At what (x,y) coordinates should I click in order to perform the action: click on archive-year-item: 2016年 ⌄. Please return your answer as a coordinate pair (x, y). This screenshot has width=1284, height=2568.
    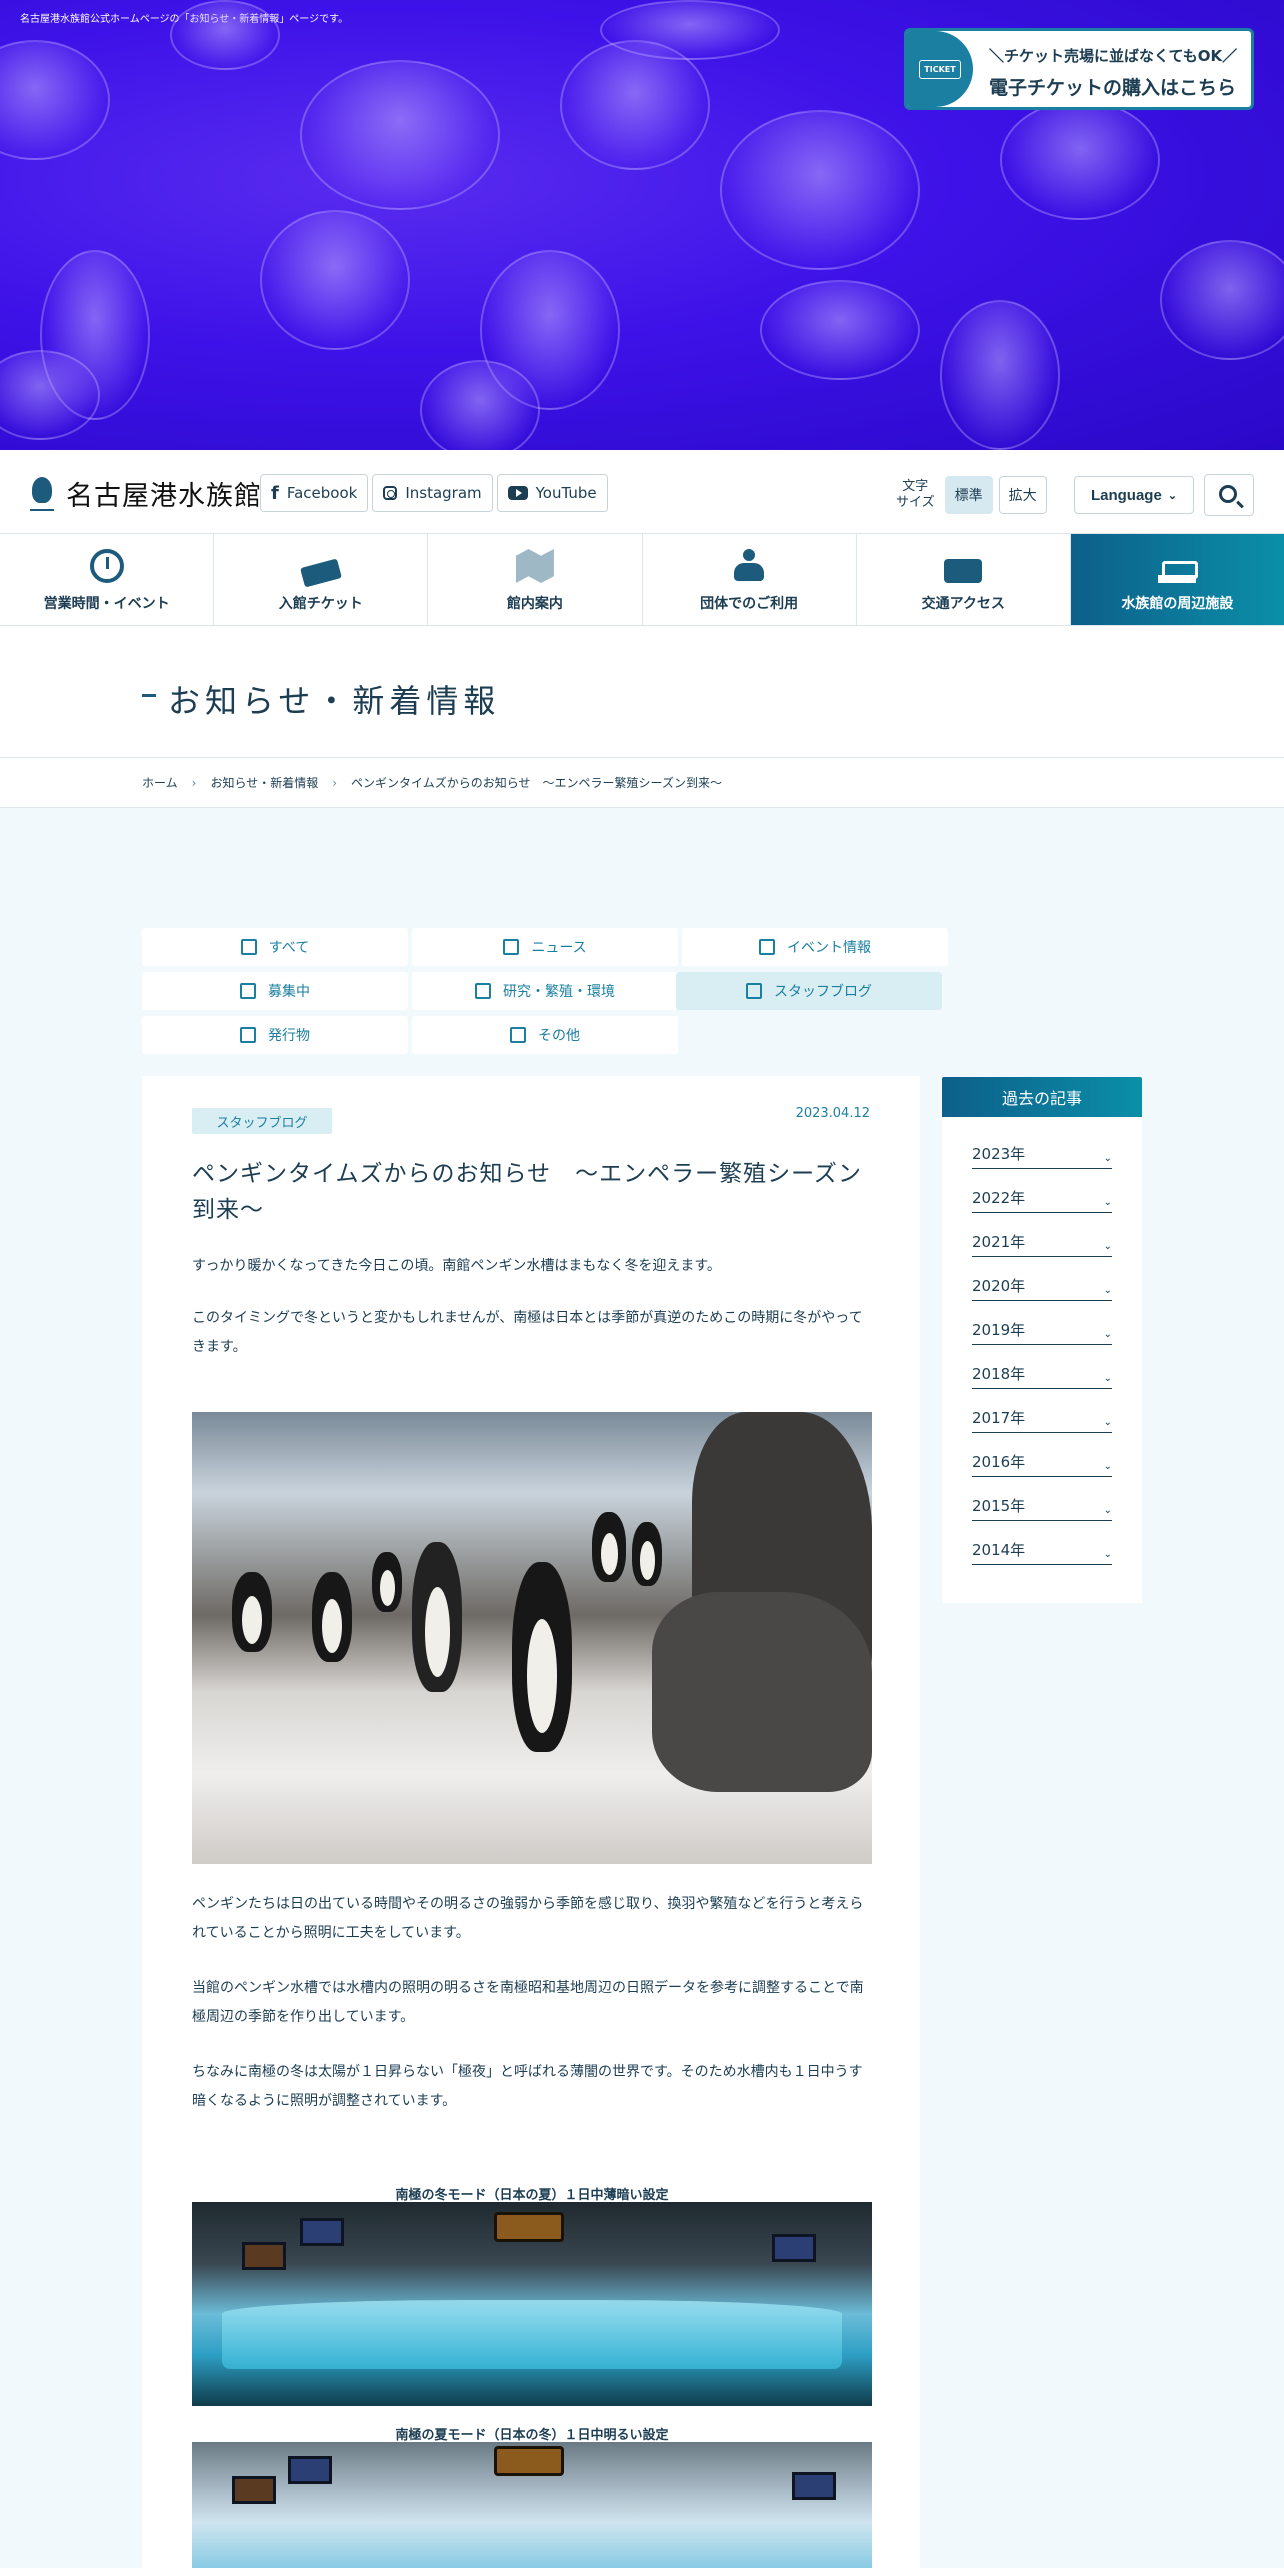
    Looking at the image, I should click on (1042, 1455).